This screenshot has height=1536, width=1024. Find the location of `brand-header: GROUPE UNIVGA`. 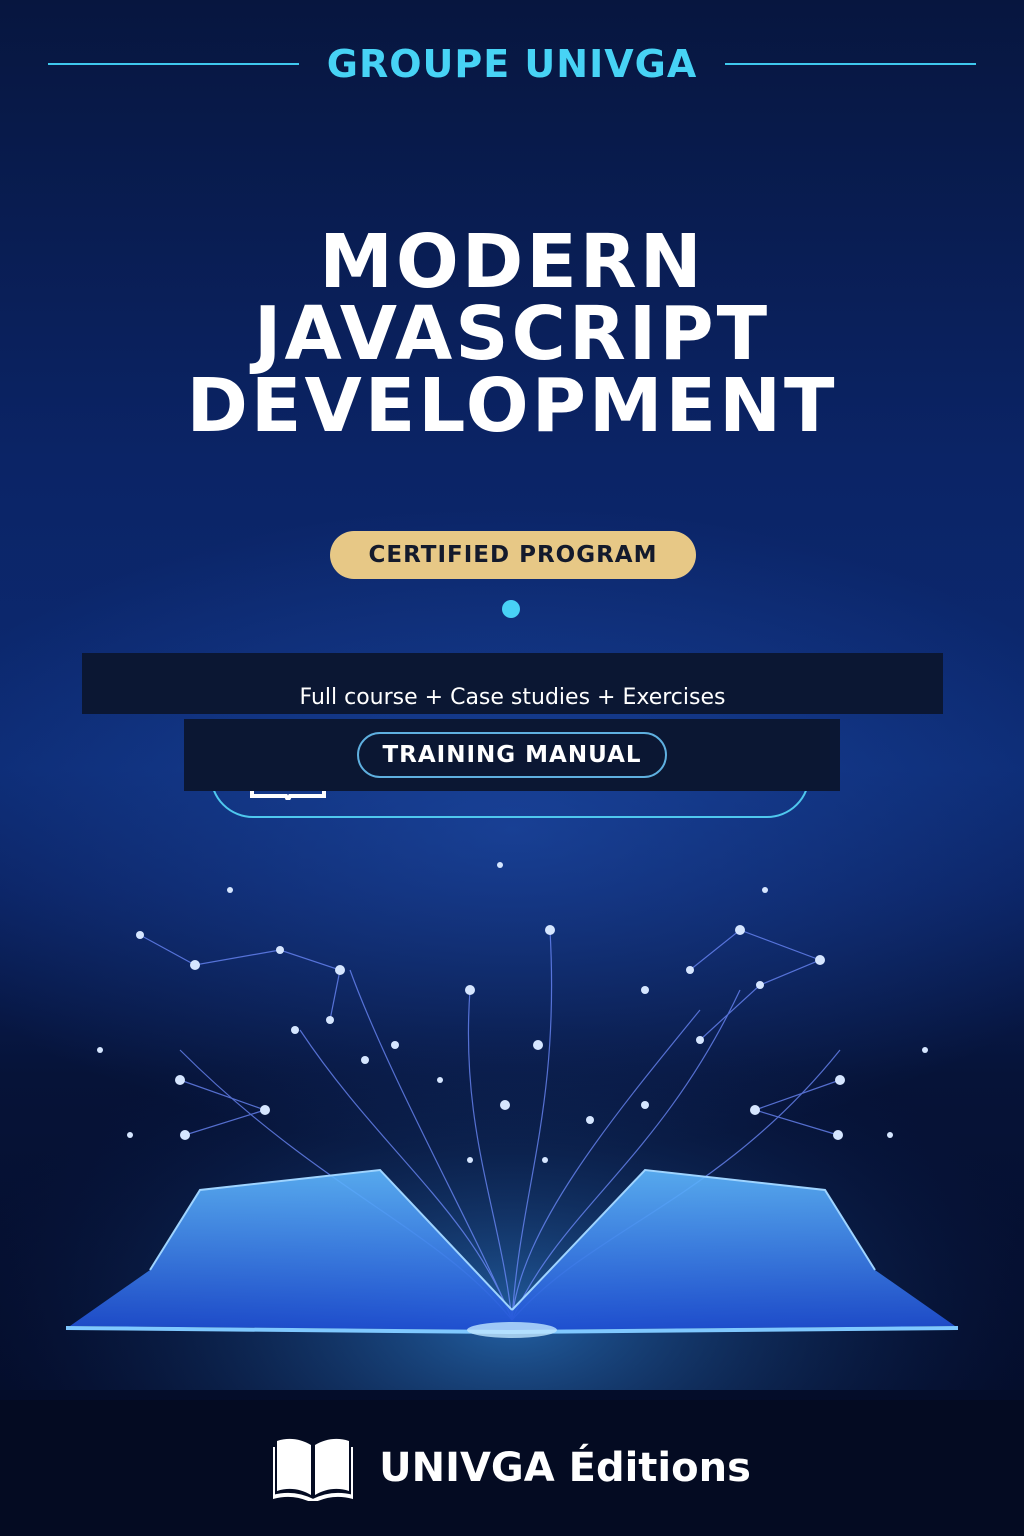

brand-header: GROUPE UNIVGA is located at coordinates (512, 64).